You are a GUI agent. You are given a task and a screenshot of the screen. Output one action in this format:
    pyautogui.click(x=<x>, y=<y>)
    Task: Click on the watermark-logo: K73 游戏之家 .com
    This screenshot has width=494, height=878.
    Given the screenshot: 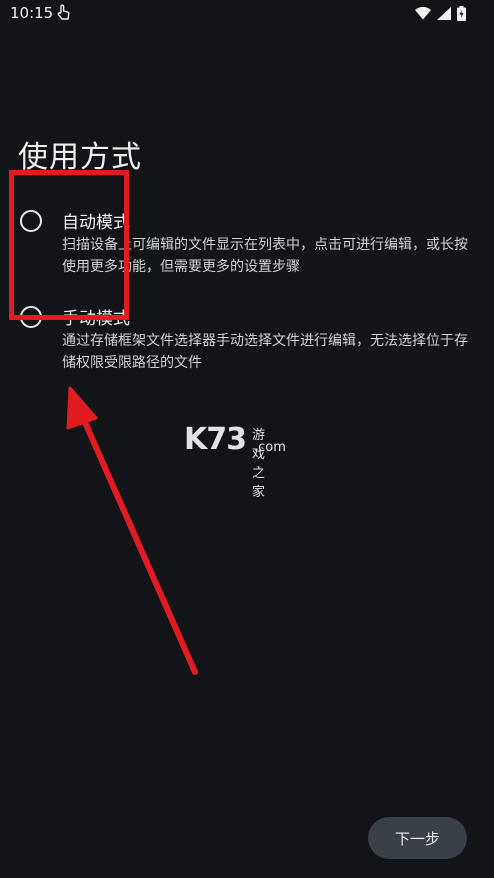 What is the action you would take?
    pyautogui.click(x=235, y=461)
    